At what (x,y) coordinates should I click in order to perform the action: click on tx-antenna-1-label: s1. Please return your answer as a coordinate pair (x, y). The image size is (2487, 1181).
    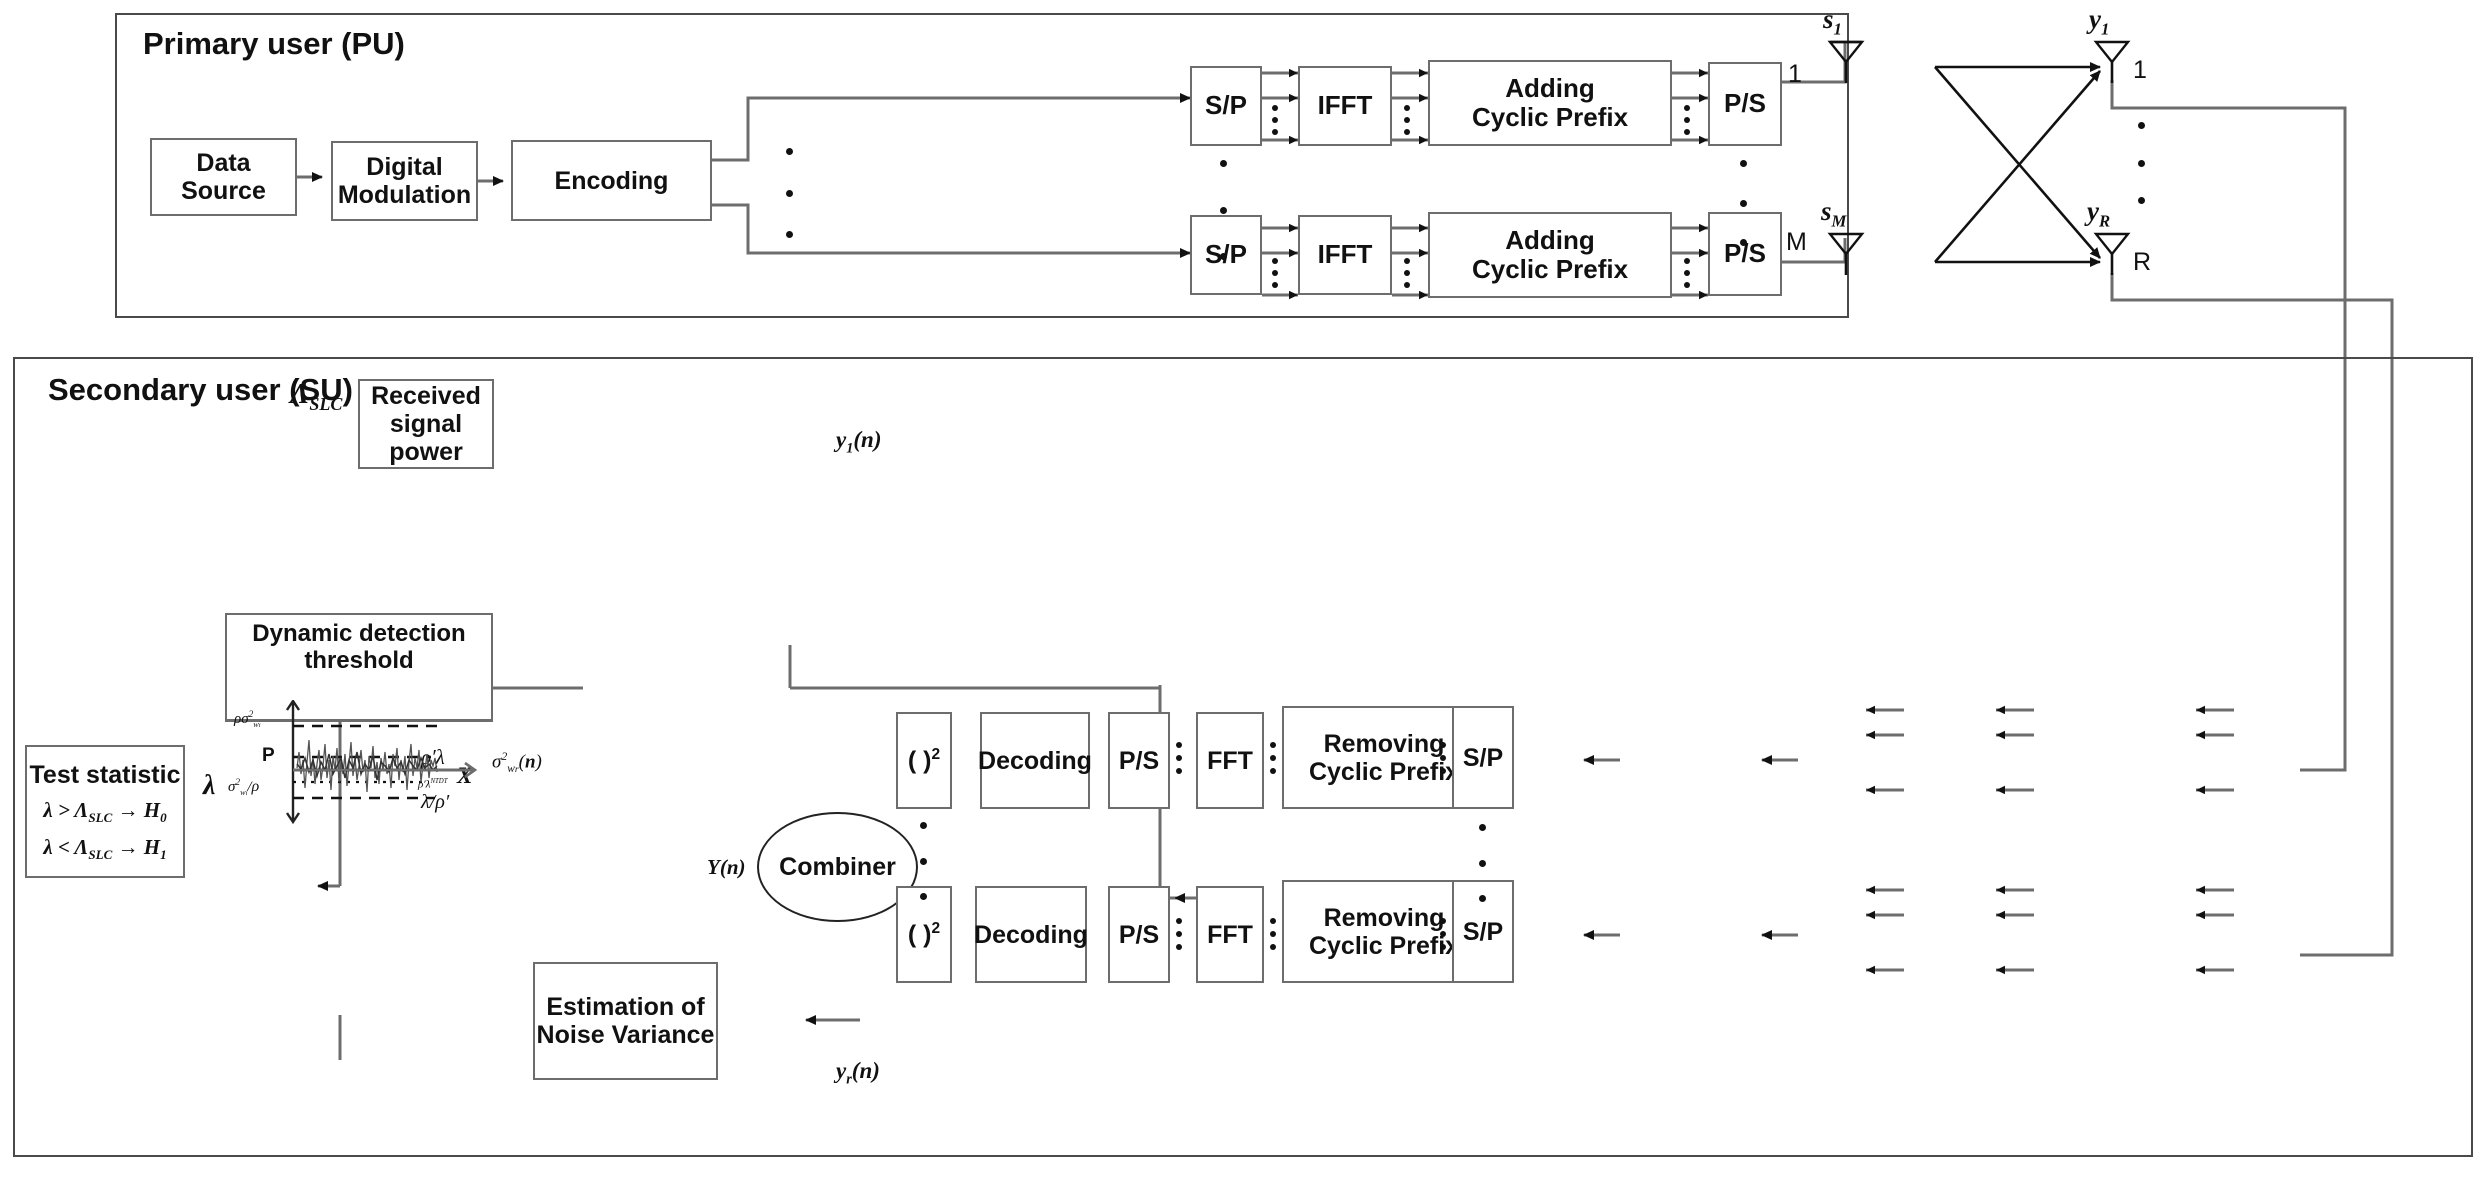
    Looking at the image, I should click on (1832, 21).